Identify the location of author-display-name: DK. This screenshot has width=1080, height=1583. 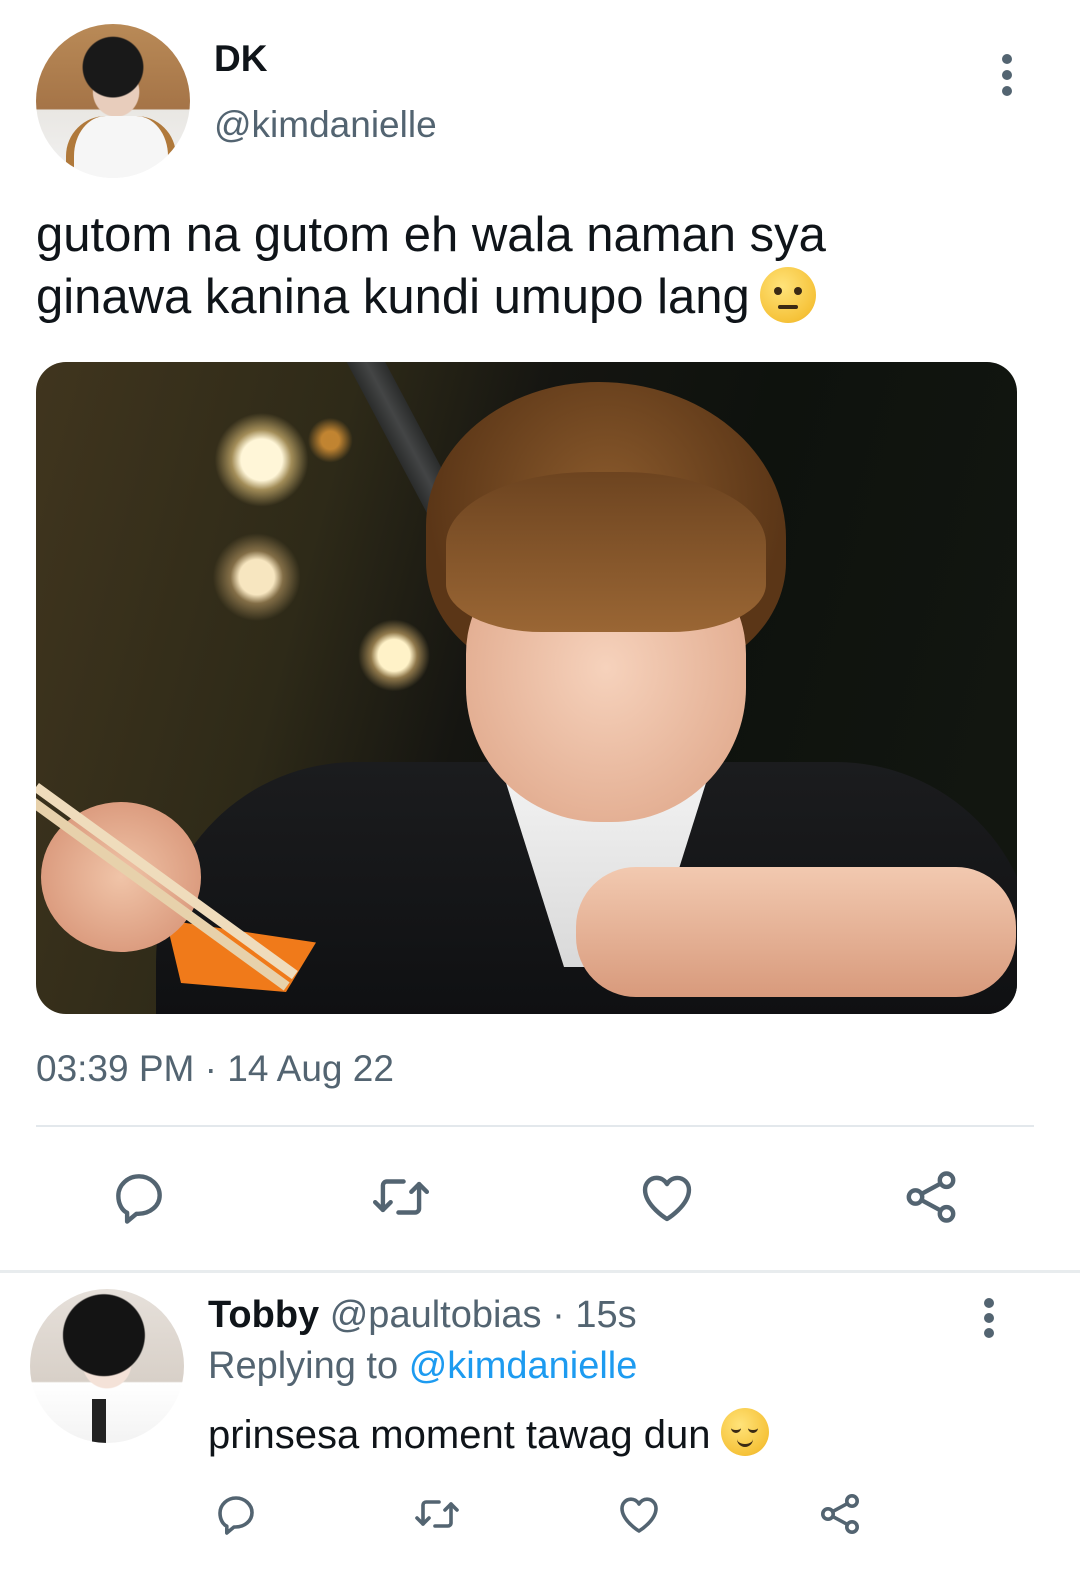
(240, 59).